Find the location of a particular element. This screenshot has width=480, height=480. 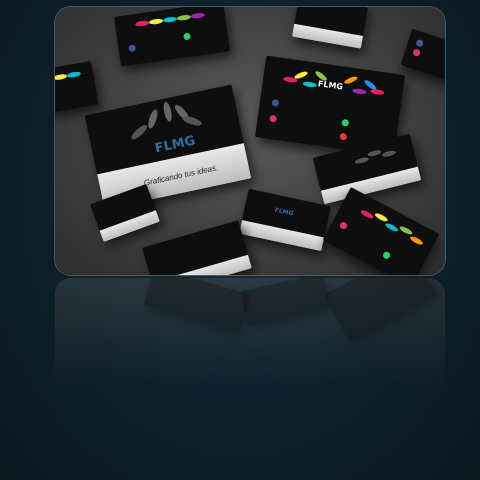

business-card-top-right is located at coordinates (422, 56).